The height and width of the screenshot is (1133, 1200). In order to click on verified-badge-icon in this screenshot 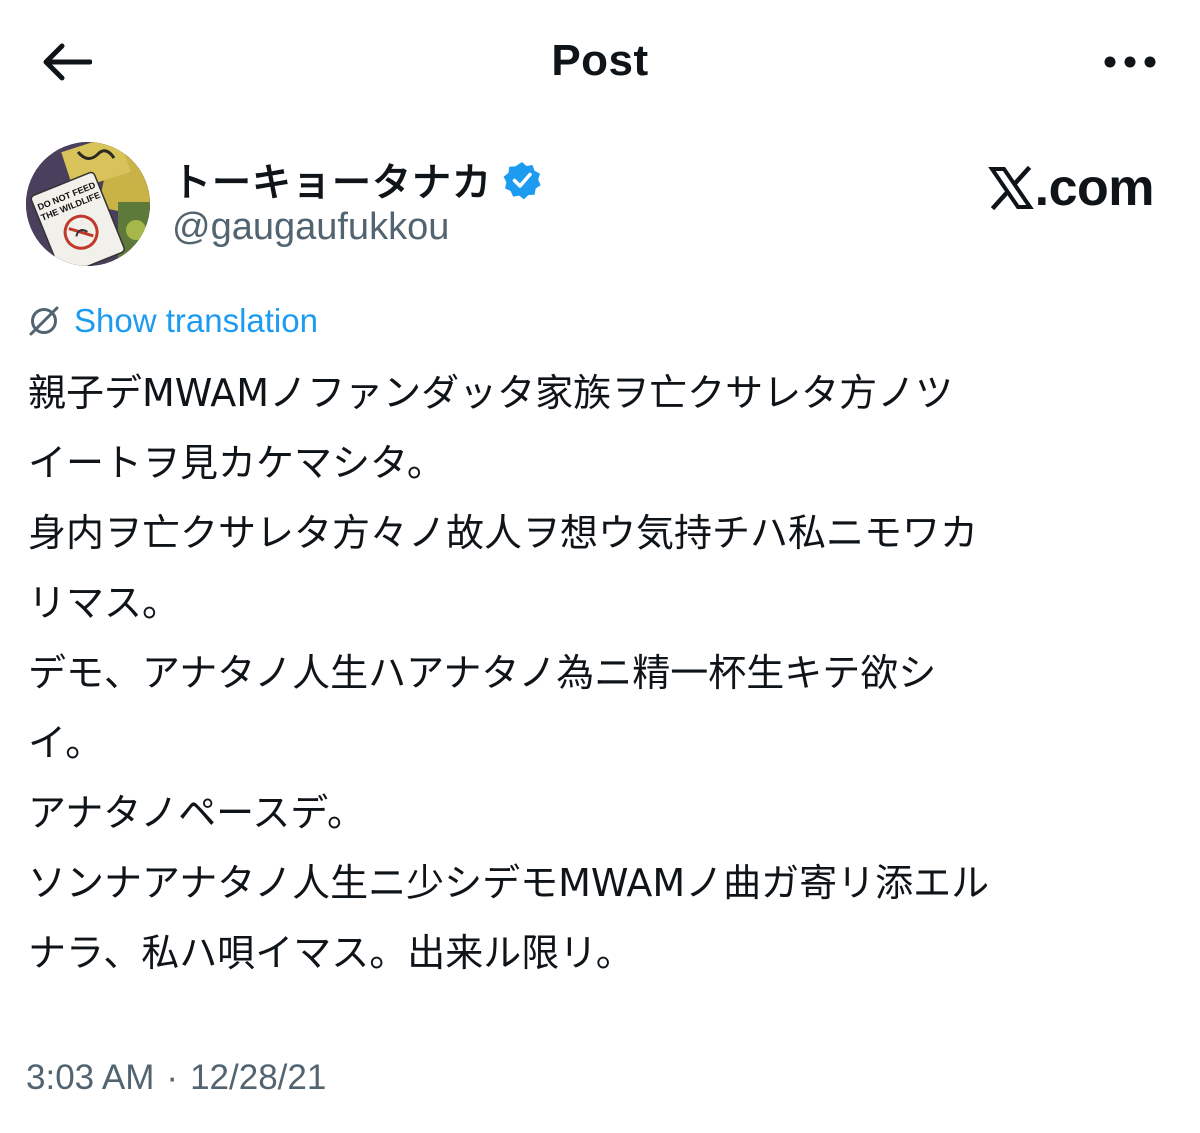, I will do `click(522, 181)`.